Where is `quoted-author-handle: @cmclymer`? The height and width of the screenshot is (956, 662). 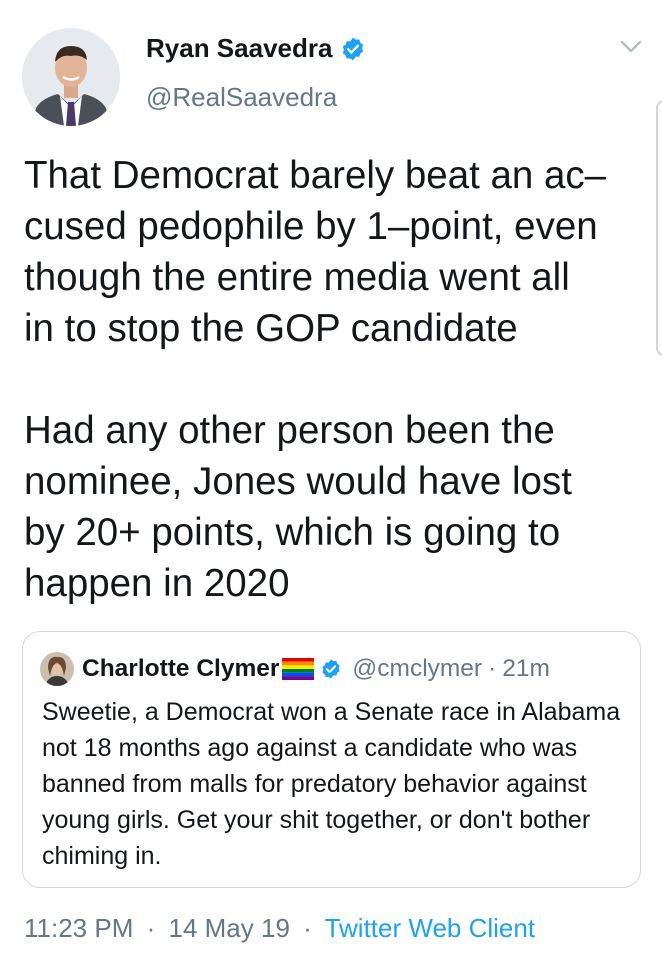 quoted-author-handle: @cmclymer is located at coordinates (417, 669).